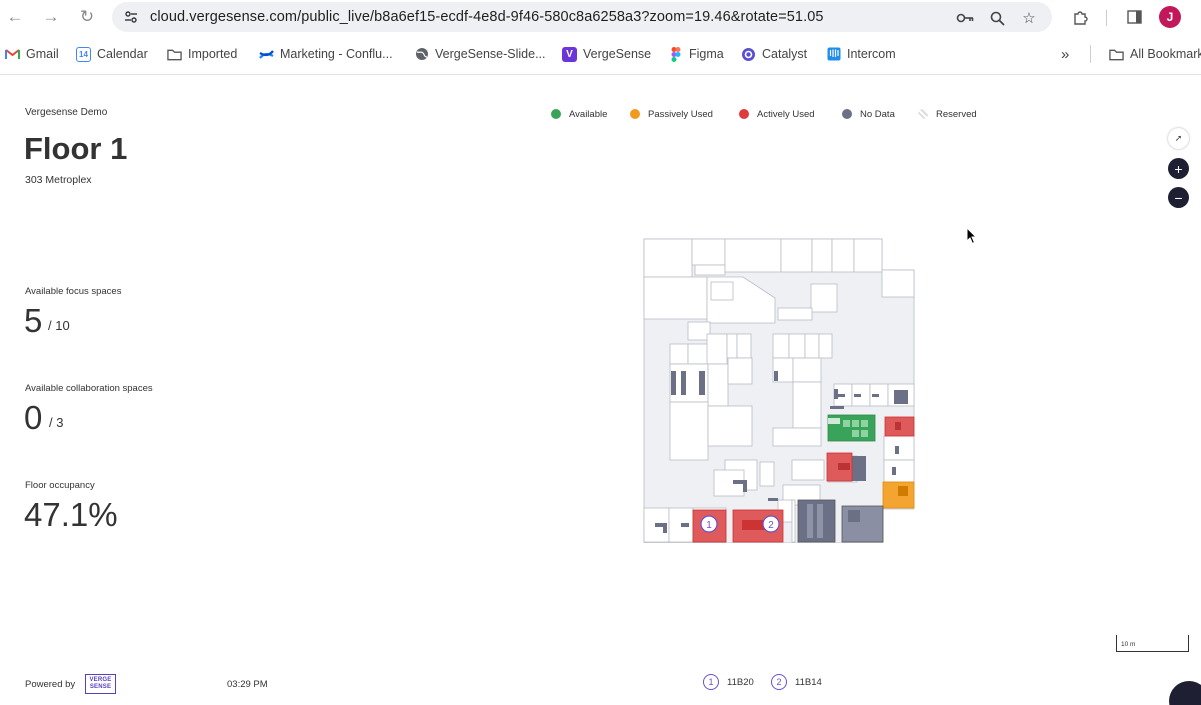 This screenshot has width=1201, height=705. Describe the element at coordinates (51, 17) in the screenshot. I see `forward-arrow-icon: →` at that location.